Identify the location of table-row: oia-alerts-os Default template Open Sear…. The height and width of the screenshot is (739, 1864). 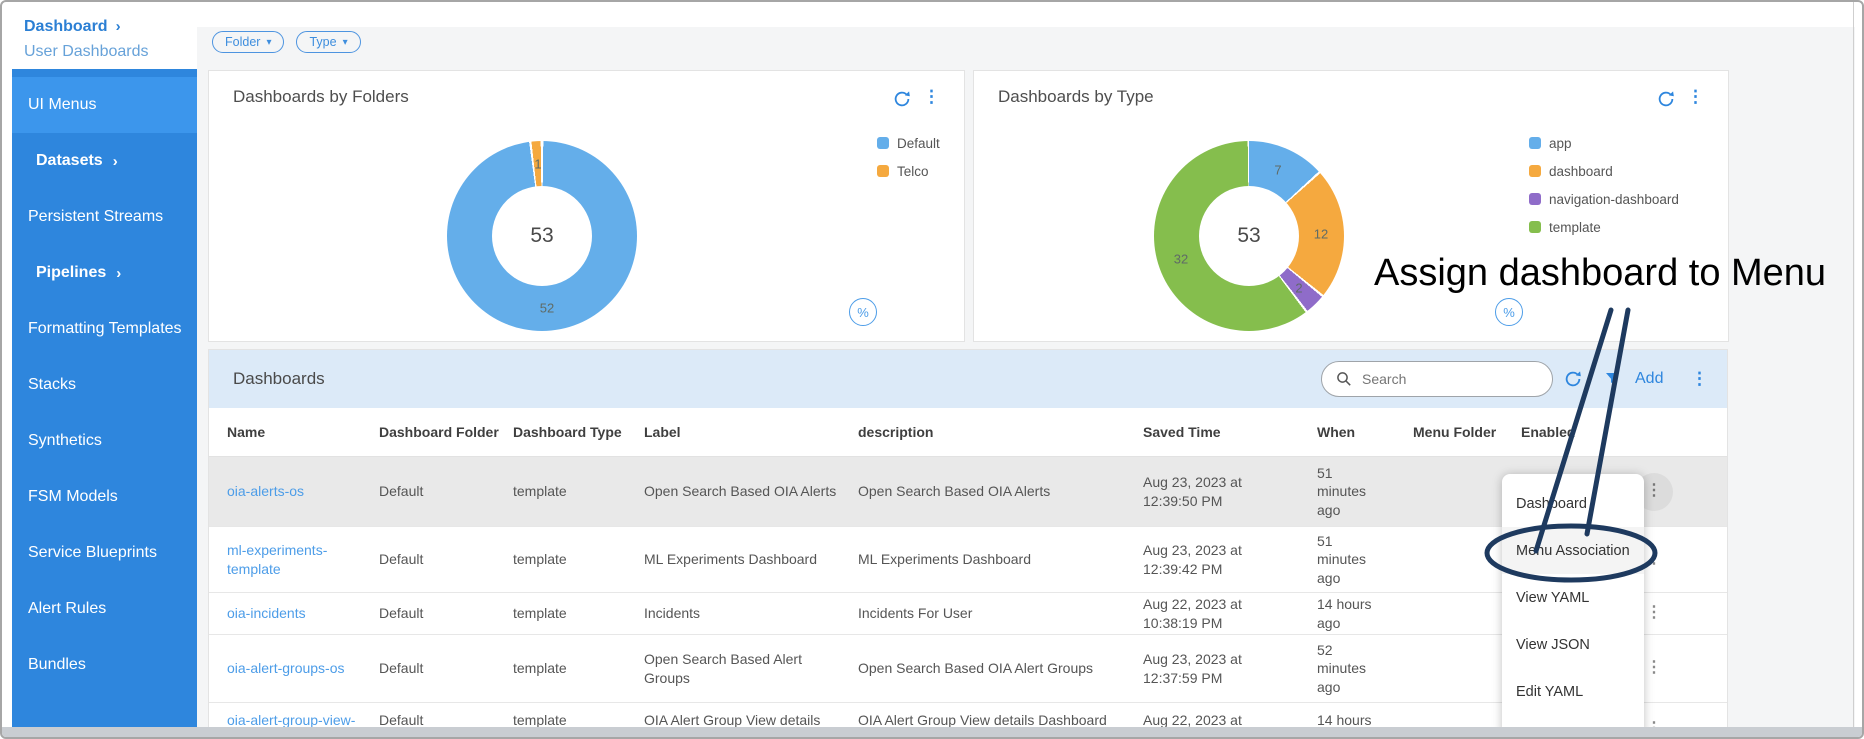
(968, 492).